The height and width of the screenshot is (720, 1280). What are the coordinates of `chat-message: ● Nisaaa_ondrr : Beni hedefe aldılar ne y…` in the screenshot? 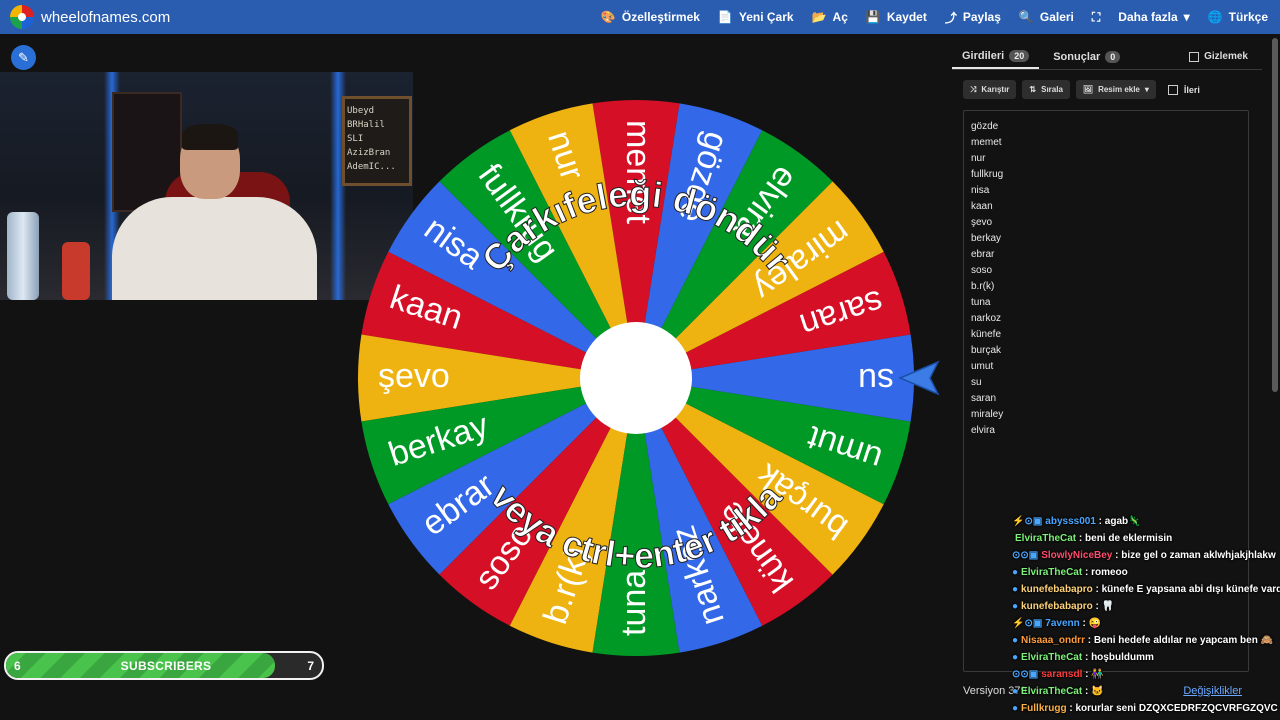 It's located at (1142, 640).